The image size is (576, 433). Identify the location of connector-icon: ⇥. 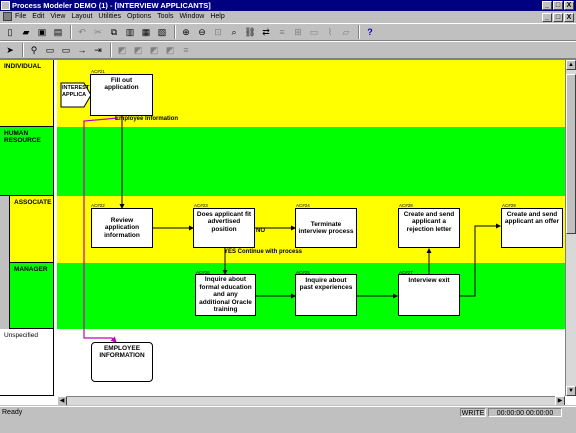
(98, 50).